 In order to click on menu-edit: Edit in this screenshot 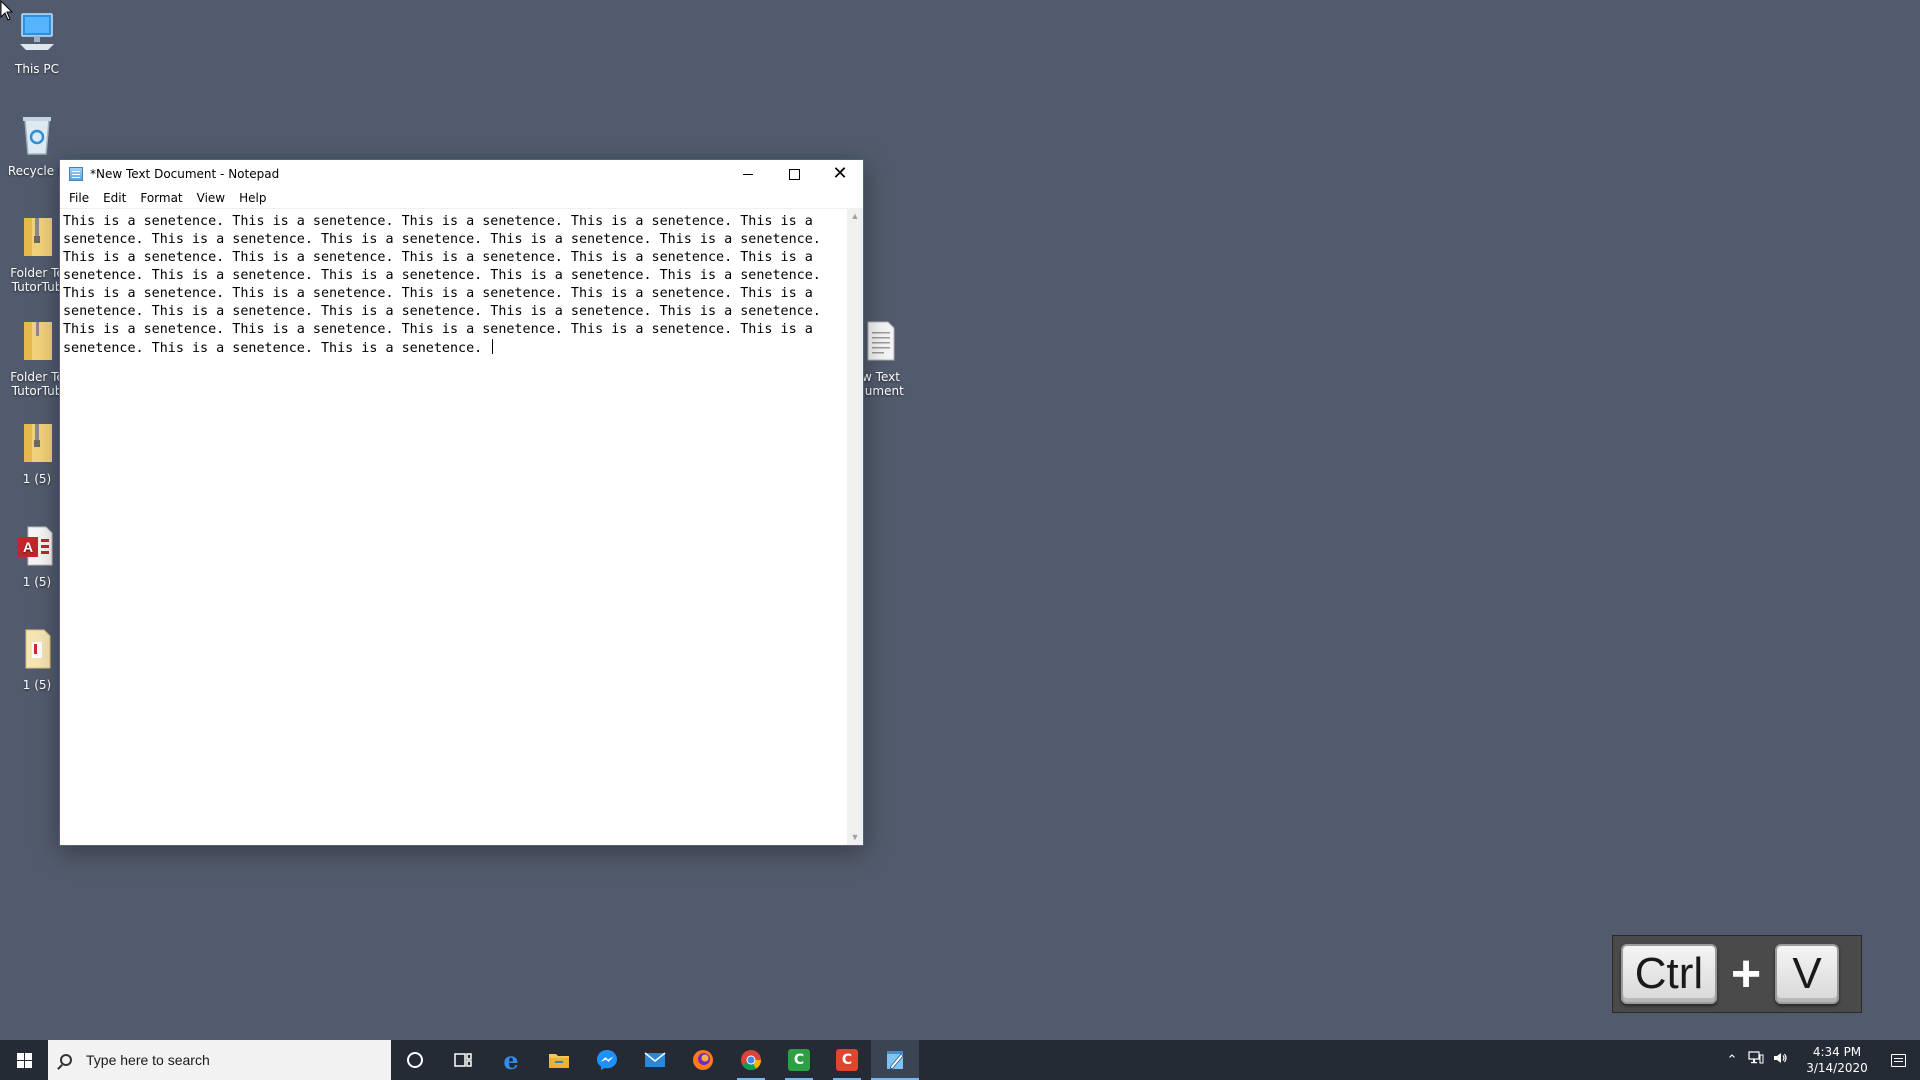, I will do `click(114, 198)`.